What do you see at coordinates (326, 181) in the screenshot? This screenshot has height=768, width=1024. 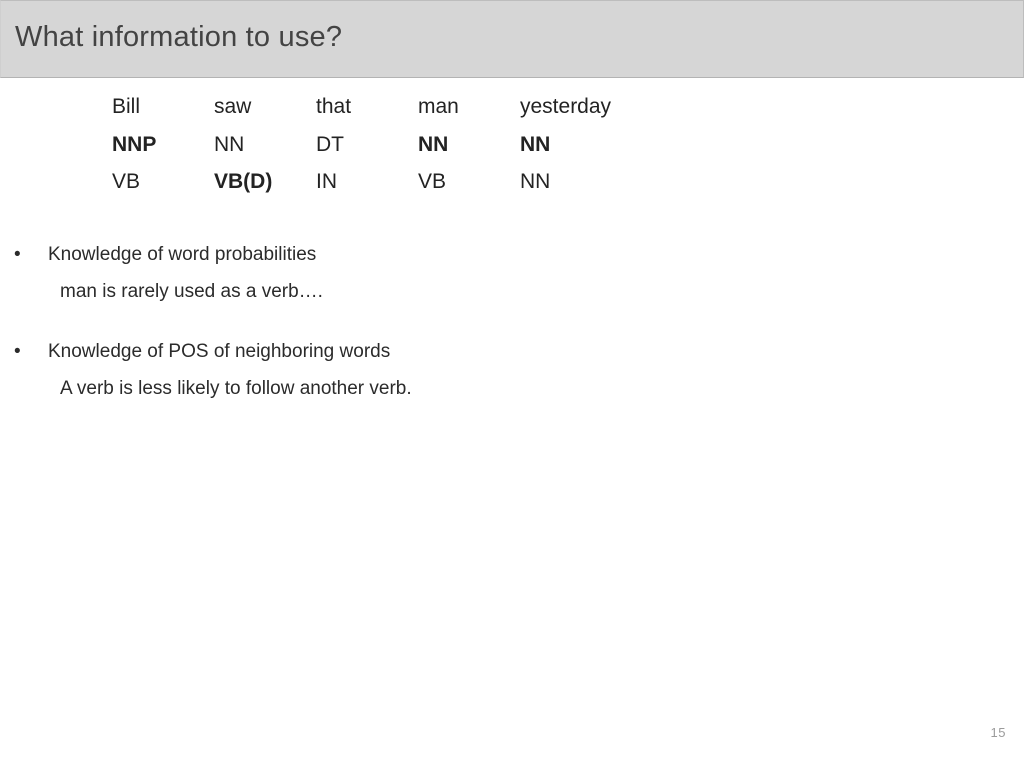 I see `table-cell-tag2-3: IN` at bounding box center [326, 181].